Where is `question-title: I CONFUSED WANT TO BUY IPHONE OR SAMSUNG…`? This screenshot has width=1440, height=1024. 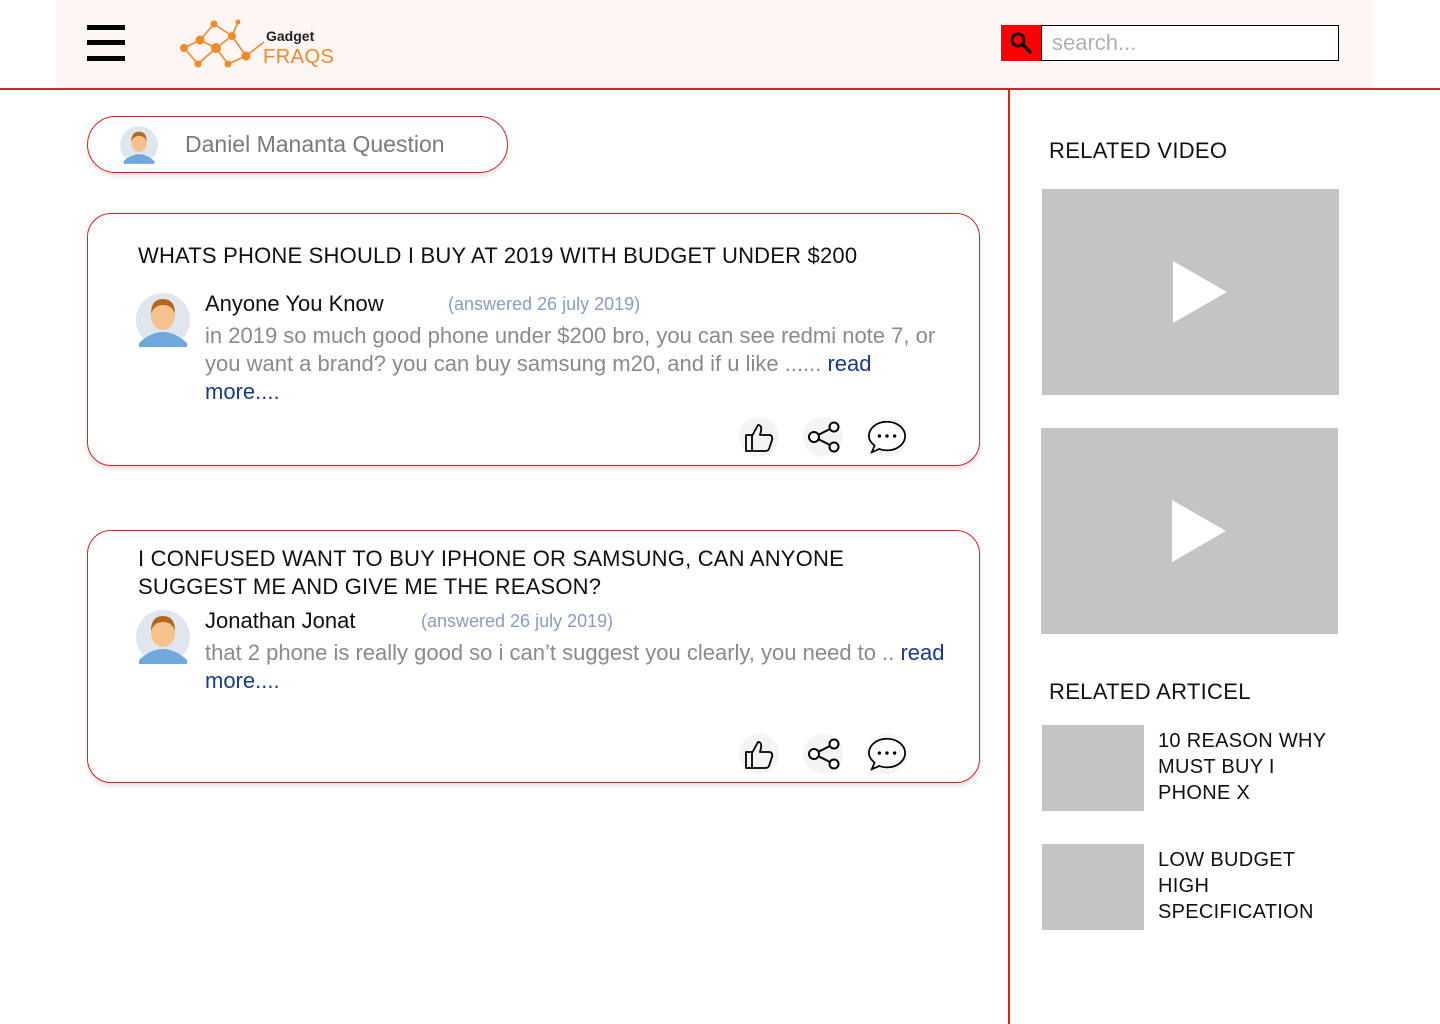 question-title: I CONFUSED WANT TO BUY IPHONE OR SAMSUNG… is located at coordinates (538, 573).